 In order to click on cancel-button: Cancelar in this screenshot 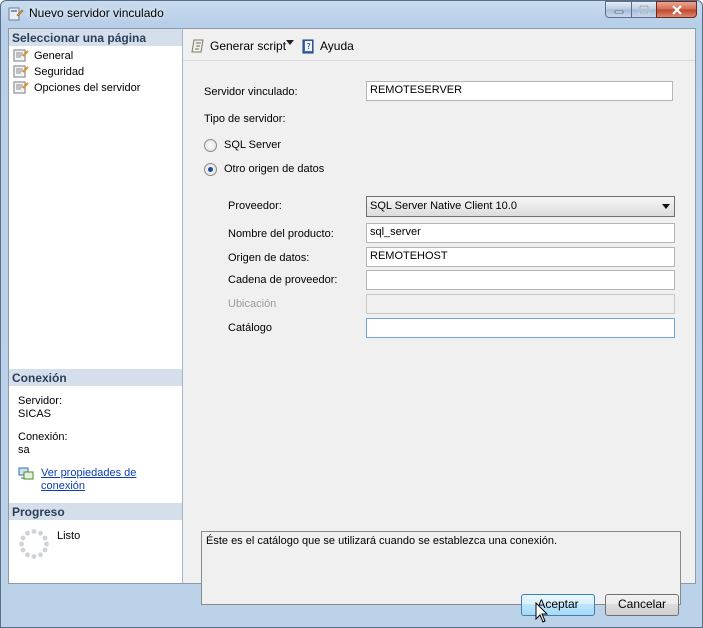, I will do `click(642, 605)`.